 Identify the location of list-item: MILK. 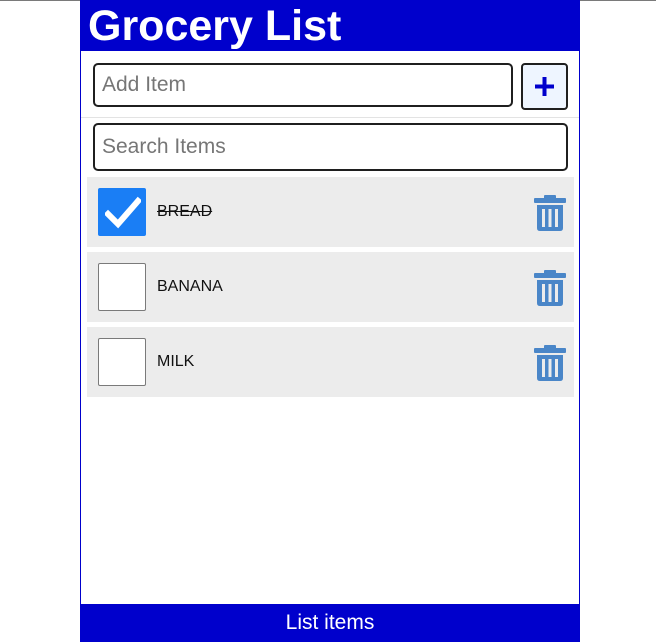
(330, 362).